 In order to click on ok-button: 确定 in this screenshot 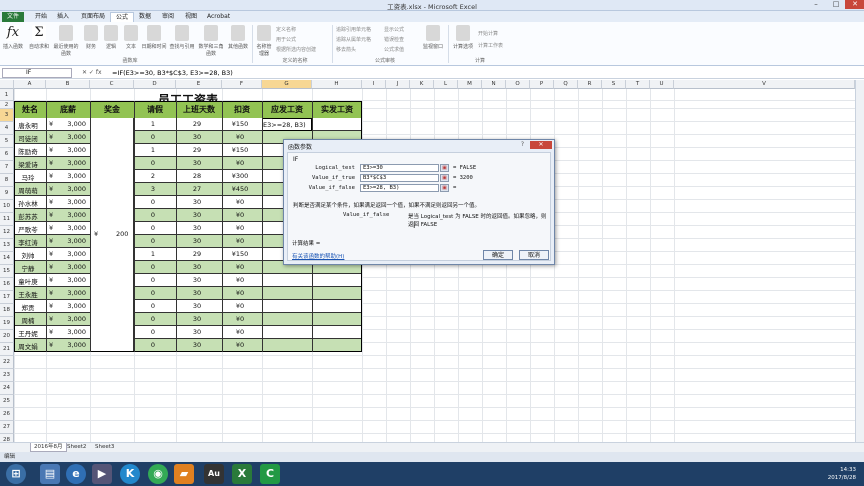, I will do `click(498, 255)`.